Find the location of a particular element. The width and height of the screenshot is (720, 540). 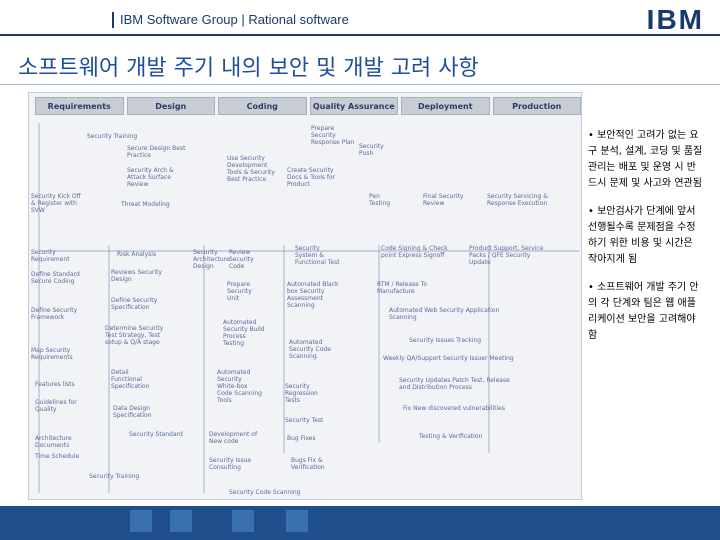

node-issues-tracking: Security Issues Tracking is located at coordinates (445, 340).